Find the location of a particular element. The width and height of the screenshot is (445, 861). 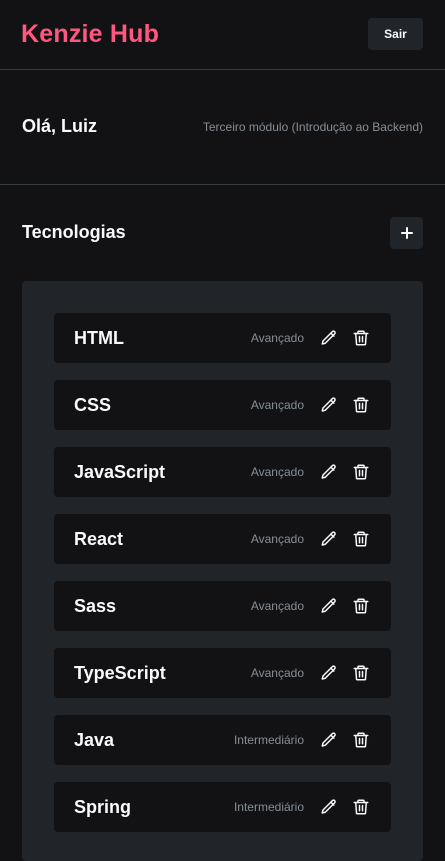

technology-name: Java is located at coordinates (94, 740).